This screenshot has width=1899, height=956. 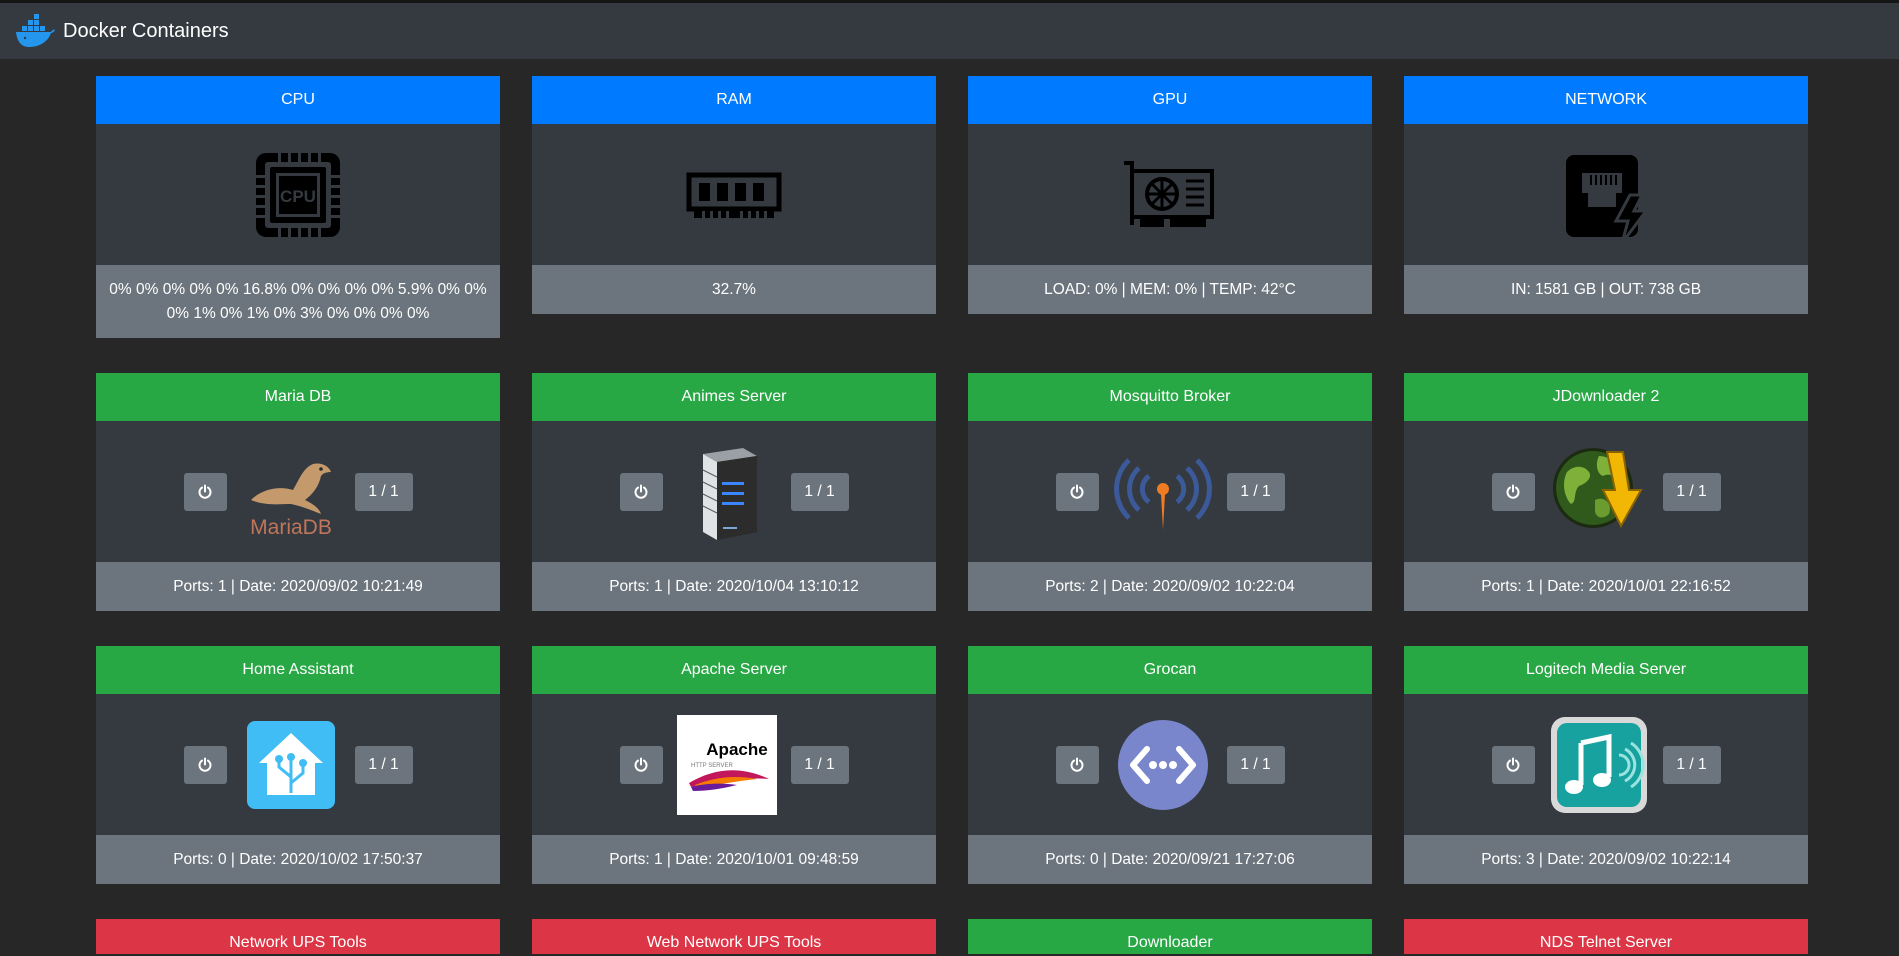 What do you see at coordinates (949, 31) in the screenshot?
I see `navbar: Docker Containers` at bounding box center [949, 31].